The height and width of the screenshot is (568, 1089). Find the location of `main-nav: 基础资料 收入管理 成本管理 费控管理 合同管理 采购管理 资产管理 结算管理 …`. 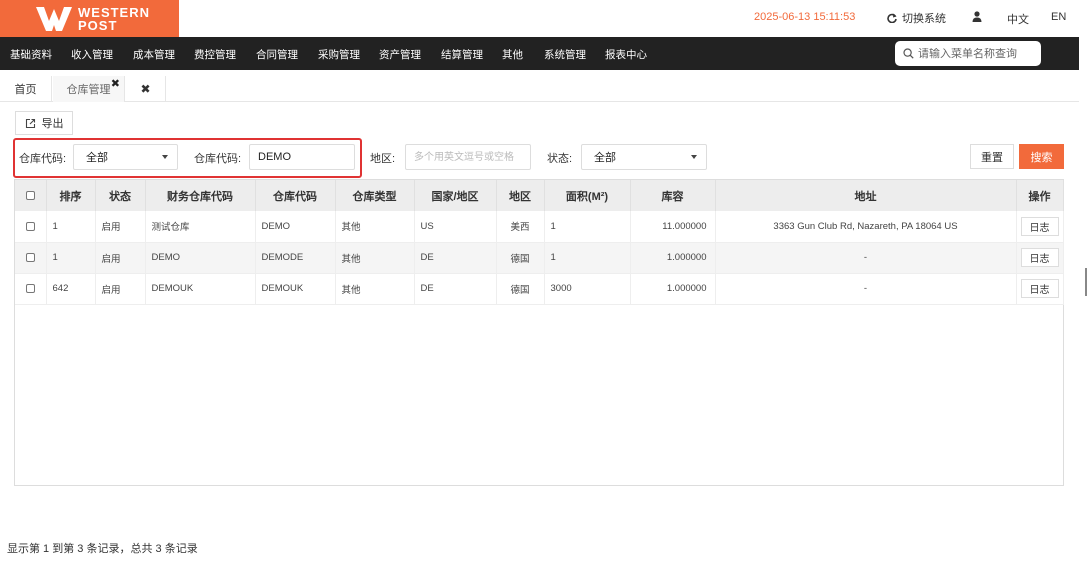

main-nav: 基础资料 收入管理 成本管理 费控管理 合同管理 采购管理 资产管理 结算管理 … is located at coordinates (539, 53).